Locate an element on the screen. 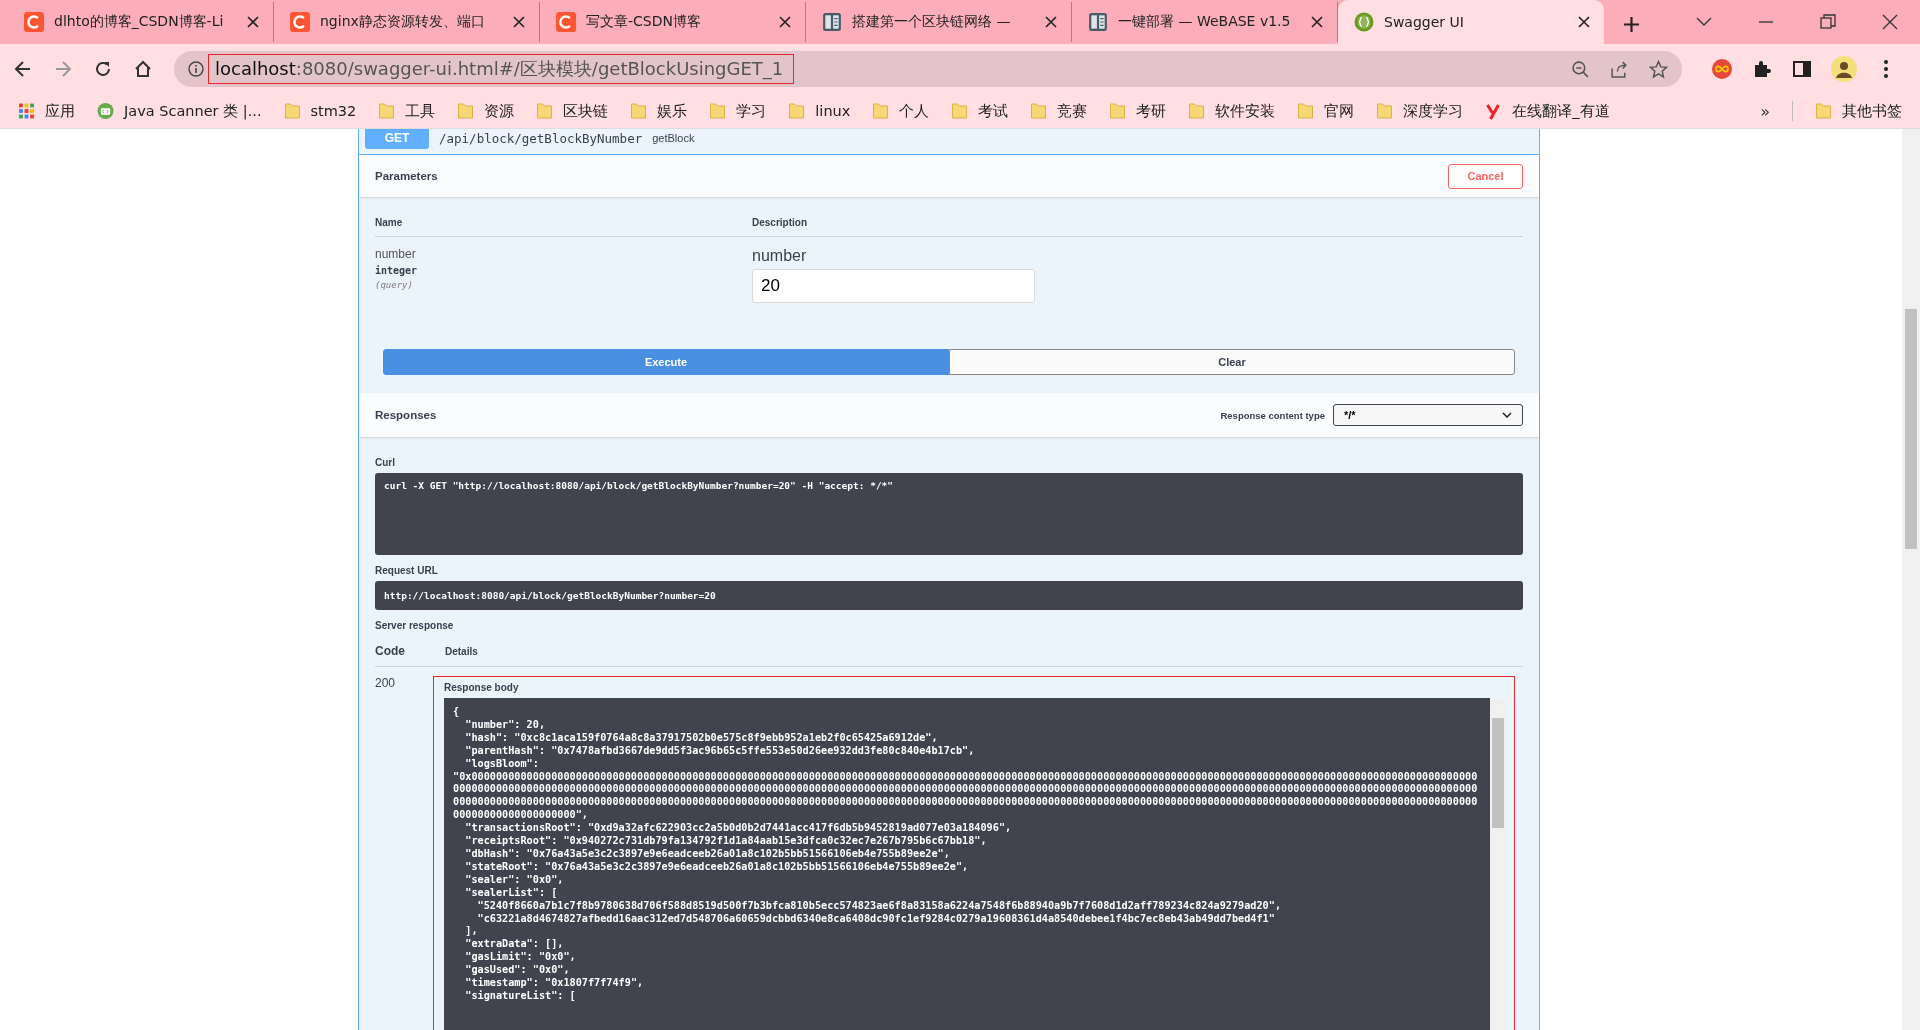 Image resolution: width=1920 pixels, height=1030 pixels. server-response-label: Server response is located at coordinates (415, 625).